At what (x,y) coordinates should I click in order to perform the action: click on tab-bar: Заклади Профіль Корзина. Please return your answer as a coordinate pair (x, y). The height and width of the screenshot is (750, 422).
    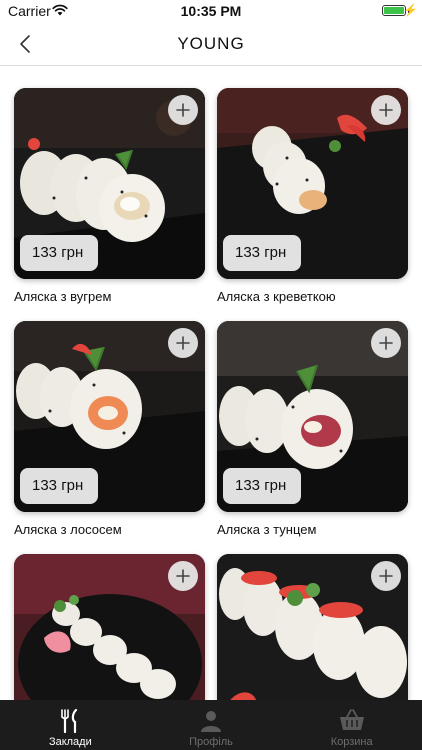
    Looking at the image, I should click on (211, 725).